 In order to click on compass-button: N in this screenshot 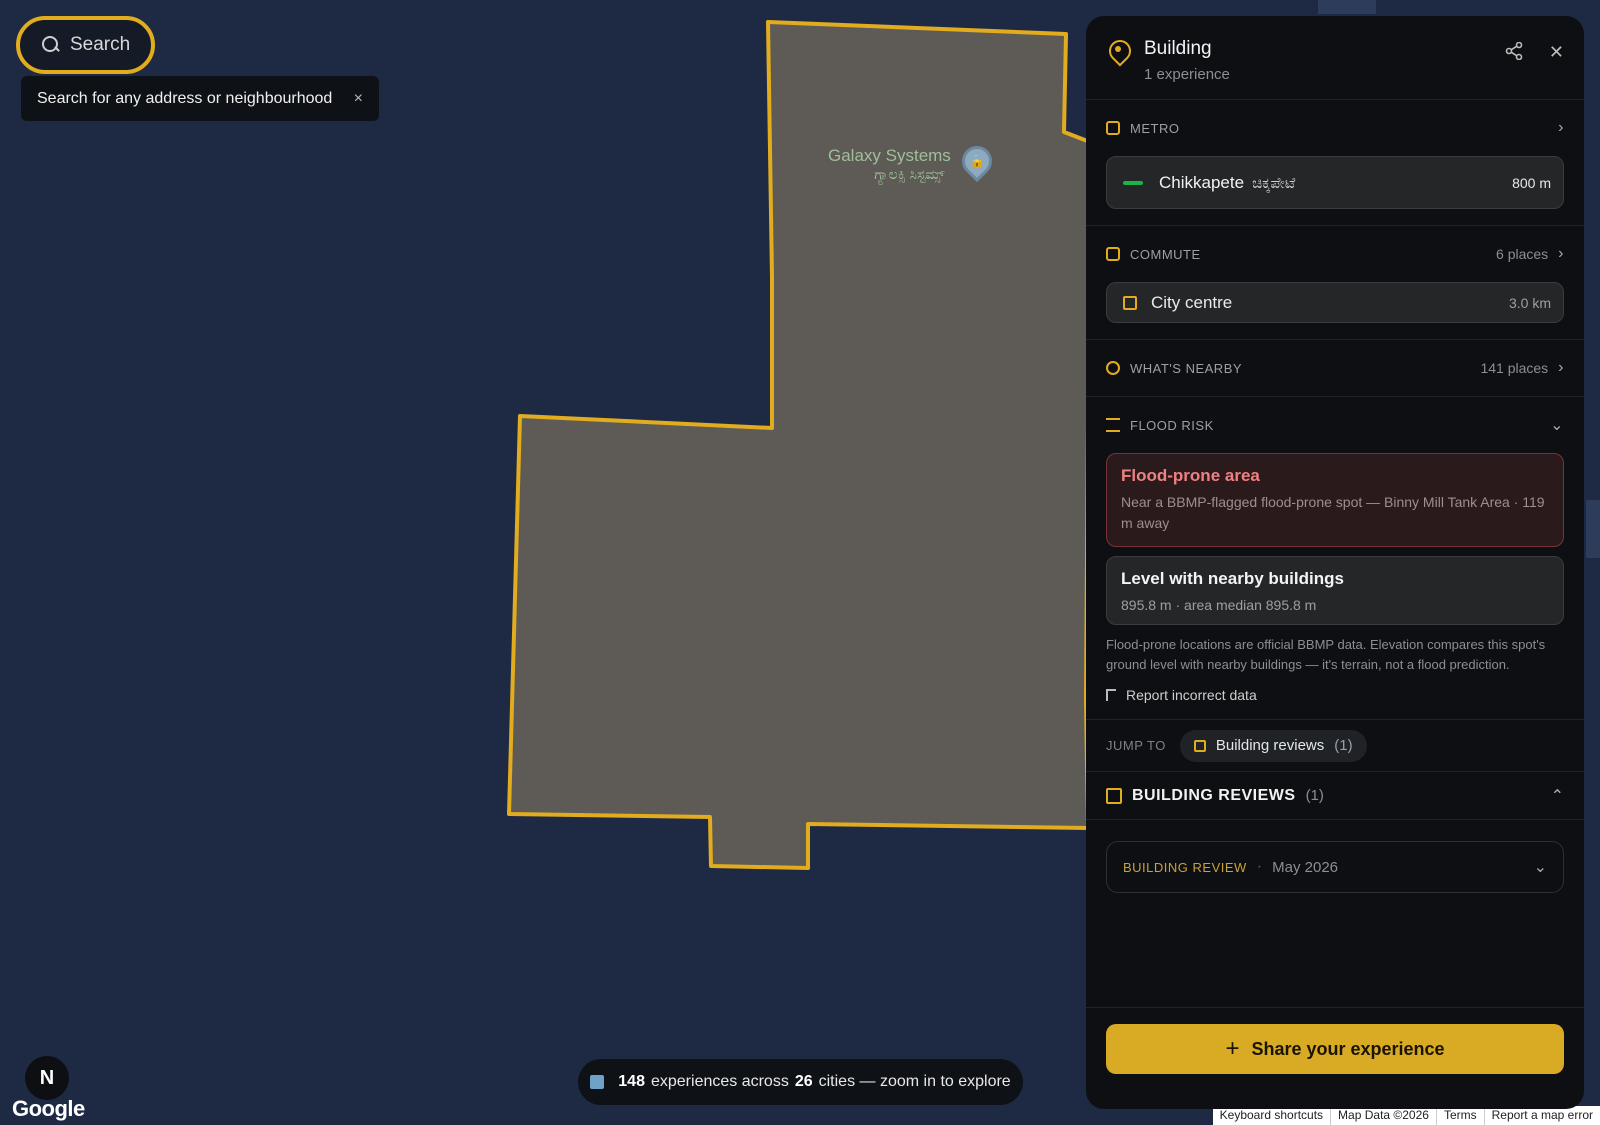, I will do `click(47, 1078)`.